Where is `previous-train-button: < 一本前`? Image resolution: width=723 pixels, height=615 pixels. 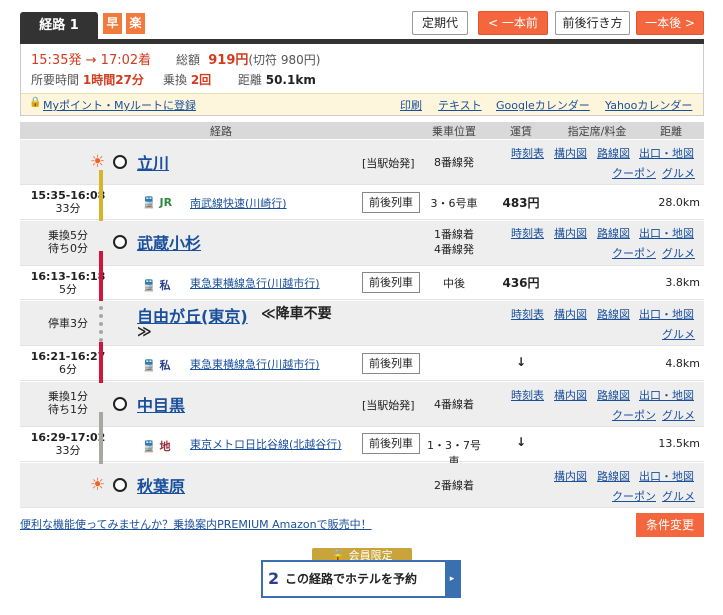 previous-train-button: < 一本前 is located at coordinates (513, 23).